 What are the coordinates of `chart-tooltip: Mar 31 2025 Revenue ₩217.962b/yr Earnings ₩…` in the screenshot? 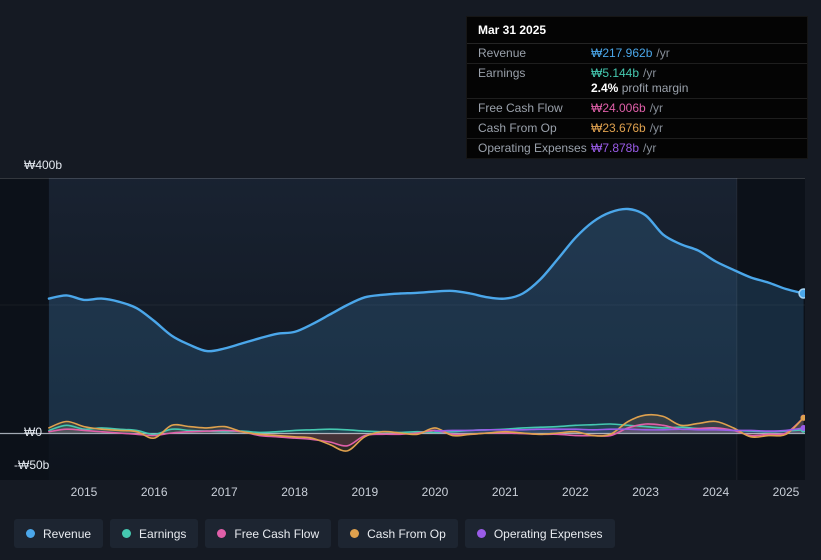 It's located at (637, 87).